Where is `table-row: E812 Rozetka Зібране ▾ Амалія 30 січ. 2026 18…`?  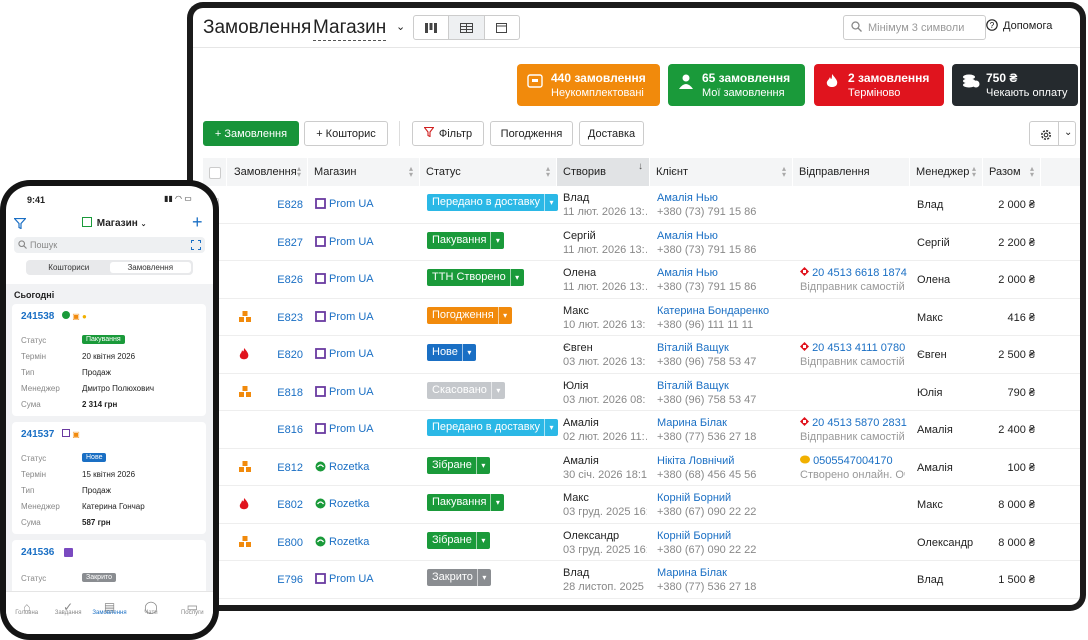 table-row: E812 Rozetka Зібране ▾ Амалія 30 січ. 2026 18… is located at coordinates (641, 467).